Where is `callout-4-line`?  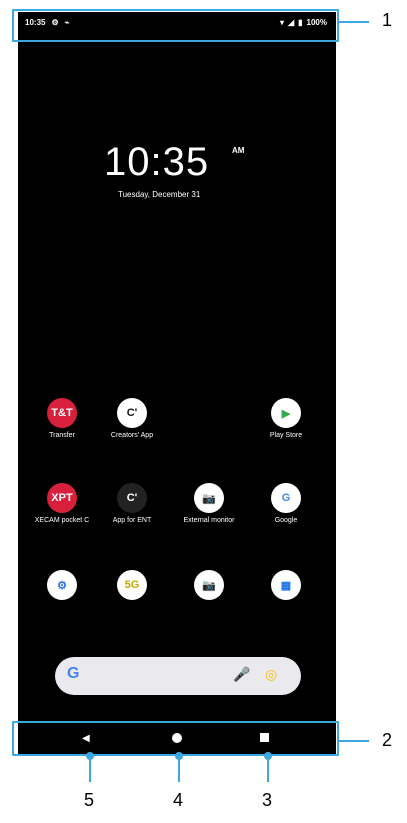
callout-4-line is located at coordinates (179, 767).